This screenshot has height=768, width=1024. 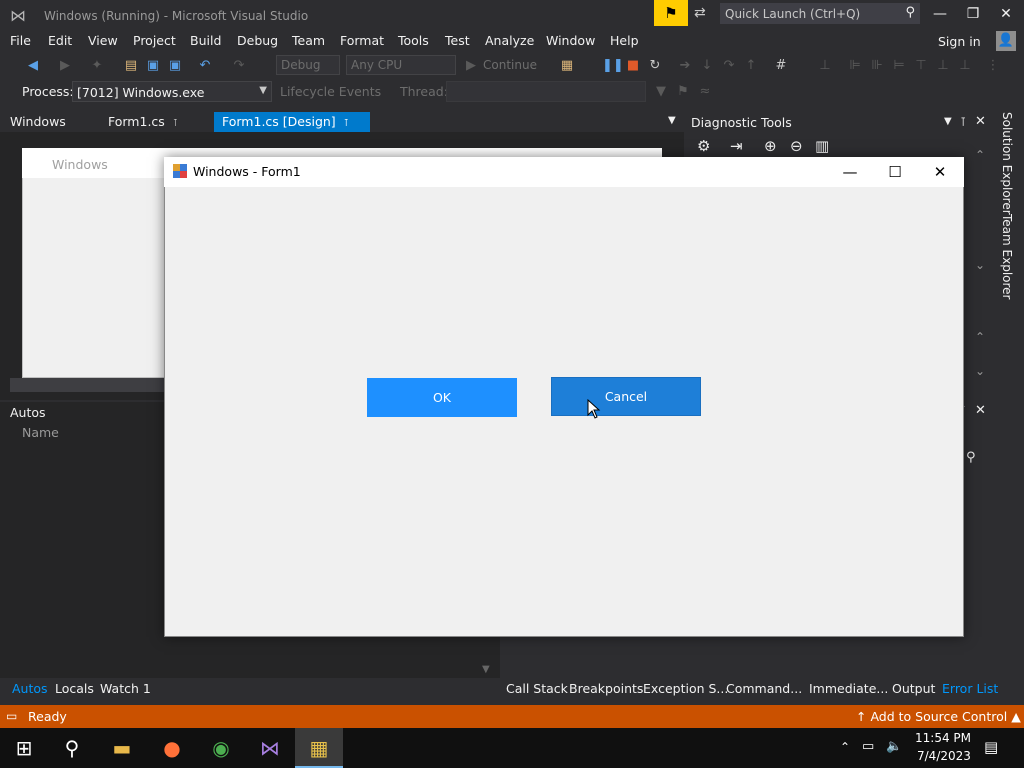 I want to click on scroll-down-icon-3: ▼, so click(x=486, y=669).